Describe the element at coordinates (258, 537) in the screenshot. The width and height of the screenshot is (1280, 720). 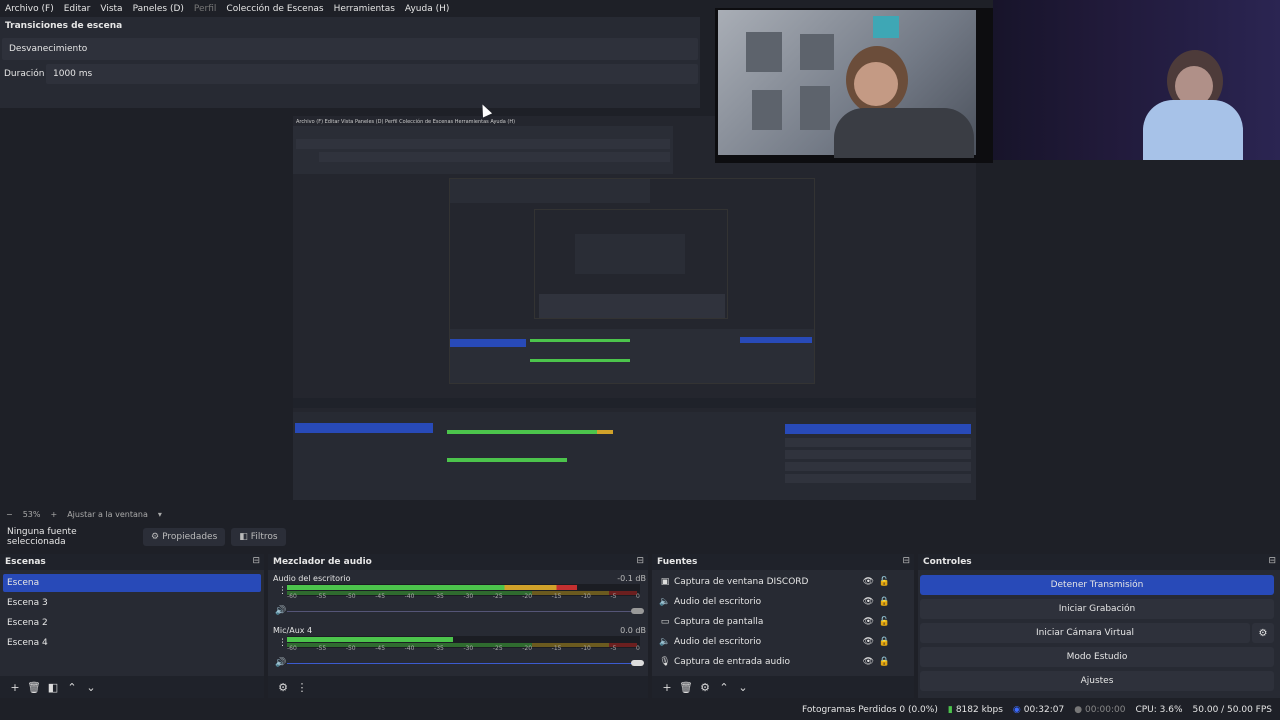
I see `filters-button: ◧ Filtros` at that location.